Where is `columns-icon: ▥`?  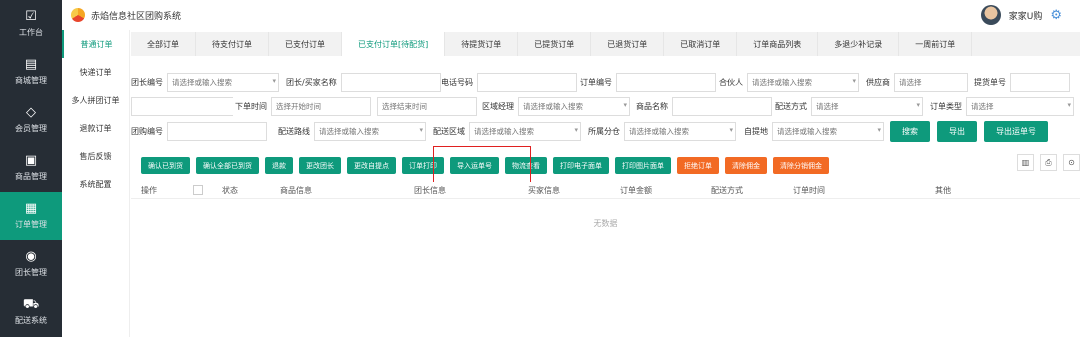 columns-icon: ▥ is located at coordinates (1025, 162).